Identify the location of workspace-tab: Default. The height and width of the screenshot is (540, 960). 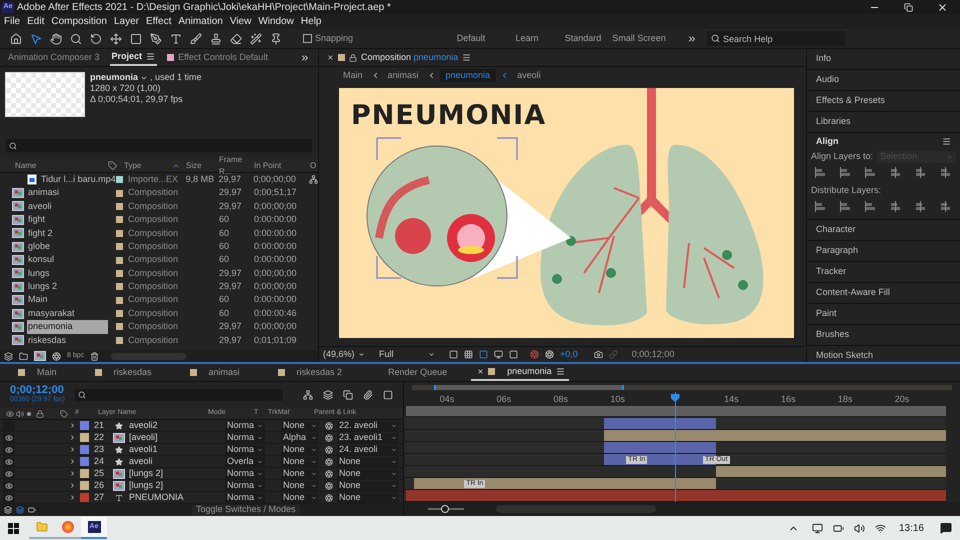
(471, 39).